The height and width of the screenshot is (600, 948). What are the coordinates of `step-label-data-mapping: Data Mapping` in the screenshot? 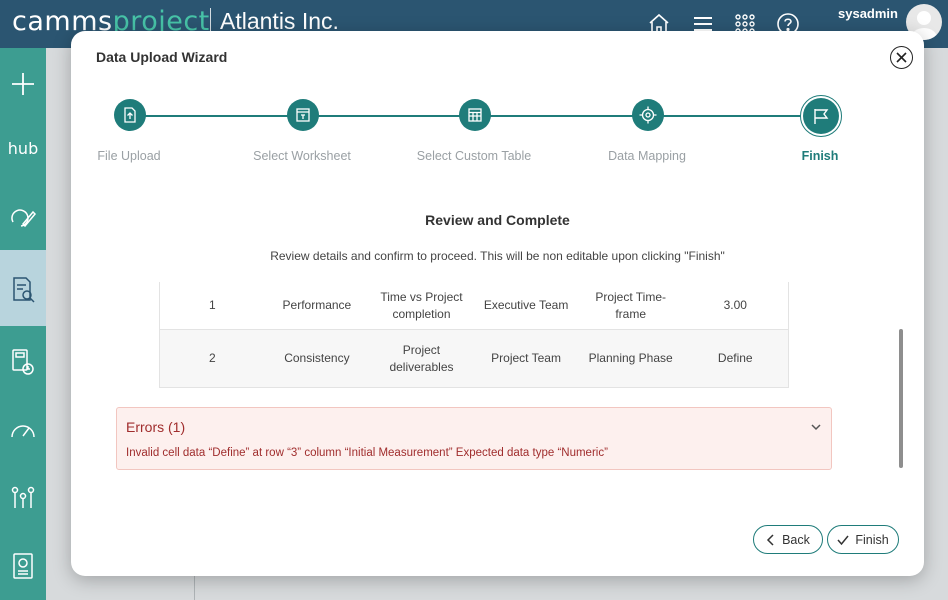 It's located at (647, 156).